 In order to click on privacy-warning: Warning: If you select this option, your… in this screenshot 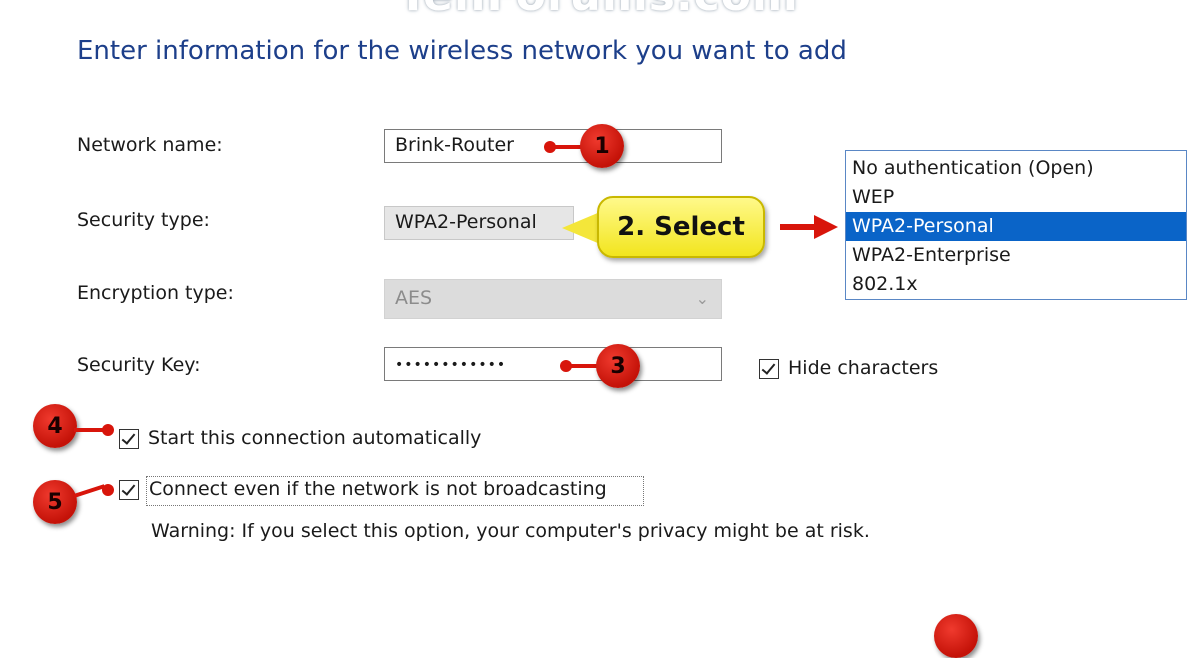, I will do `click(510, 531)`.